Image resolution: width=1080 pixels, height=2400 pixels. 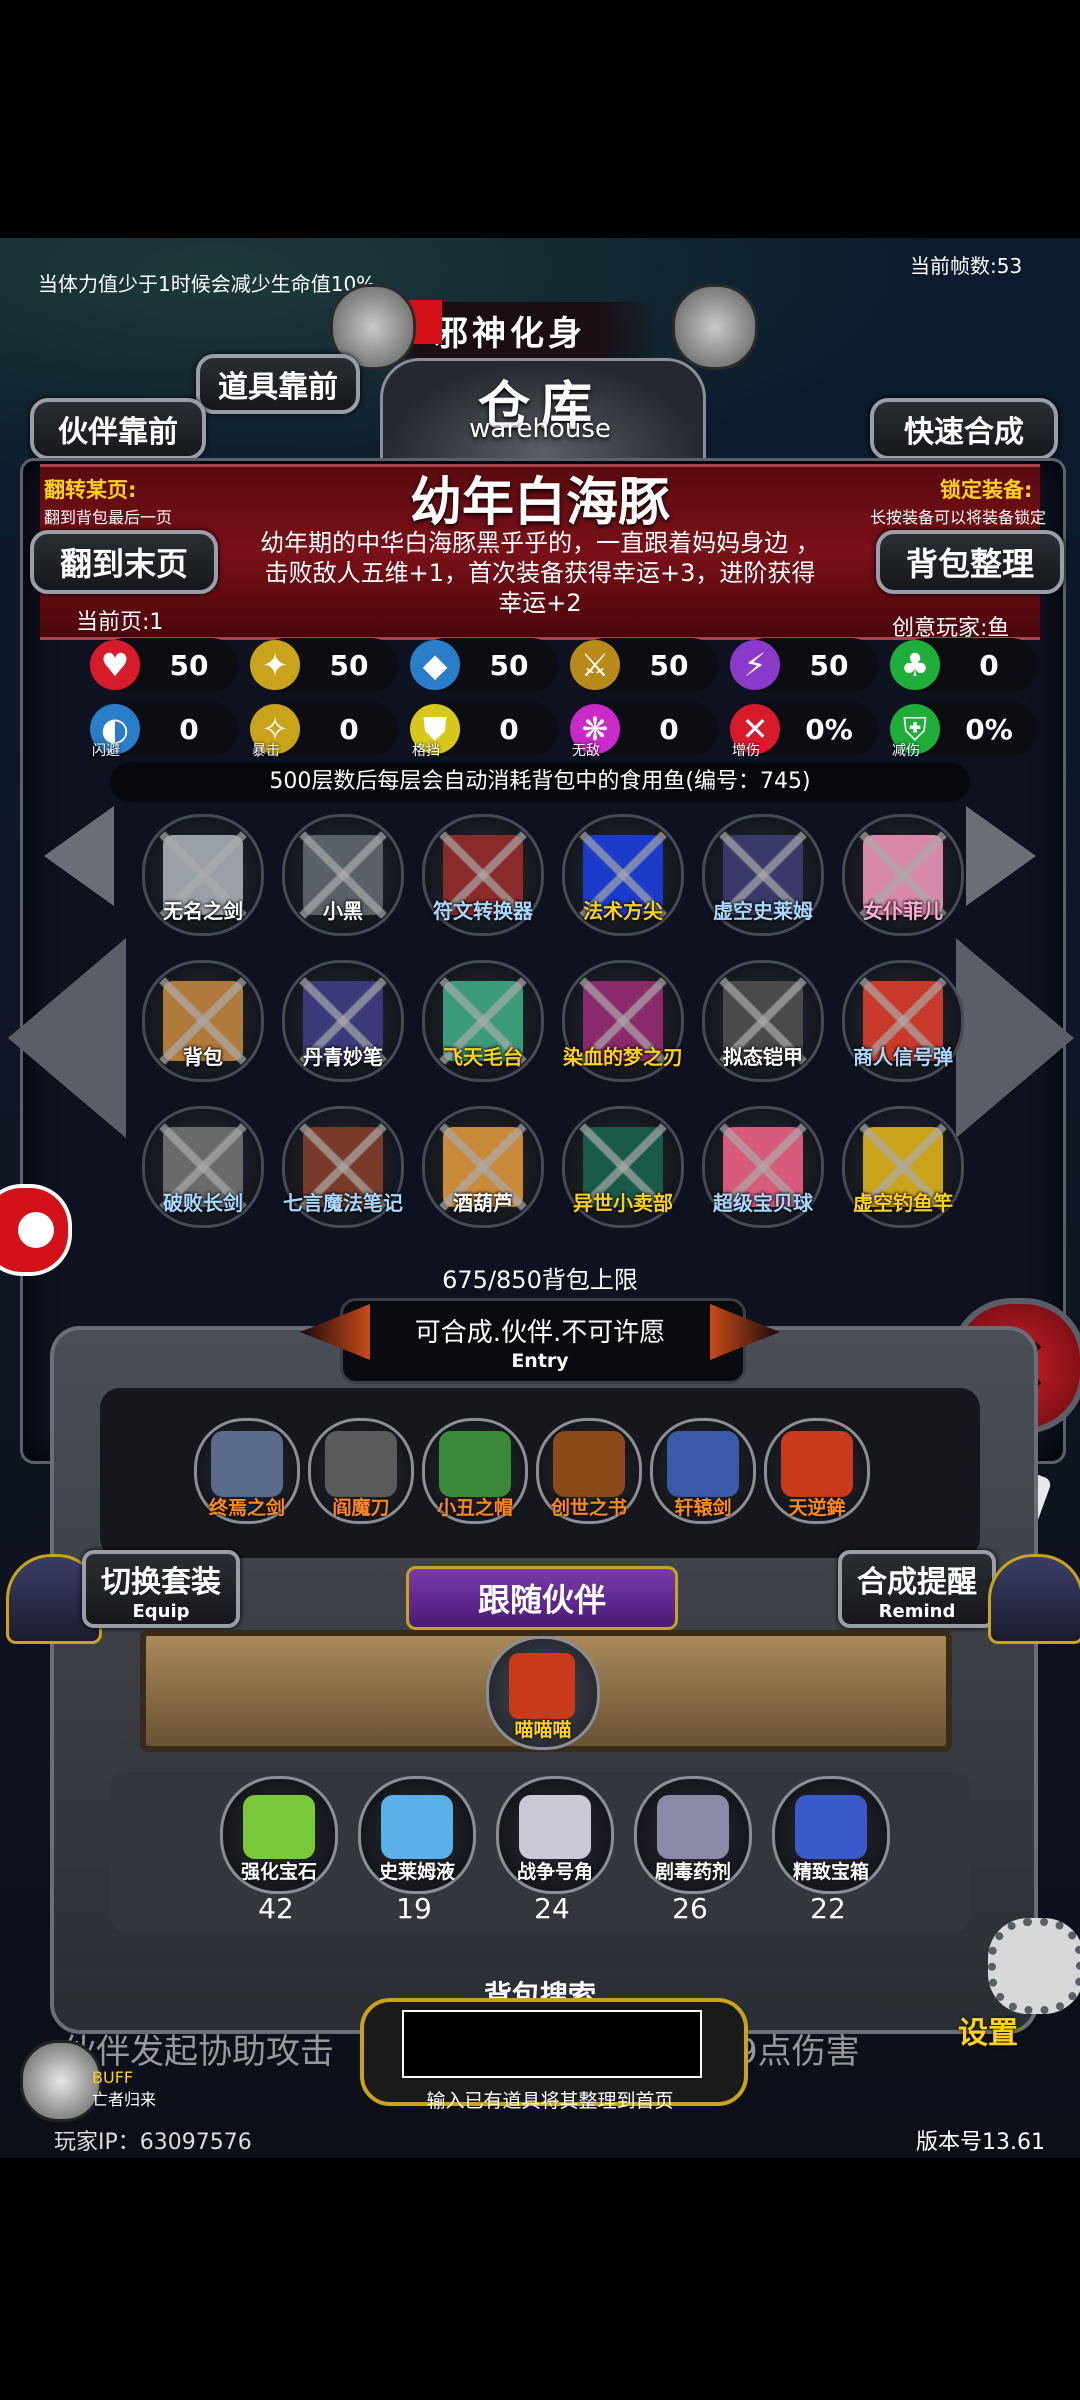 I want to click on inventory-item: 小黑, so click(x=343, y=875).